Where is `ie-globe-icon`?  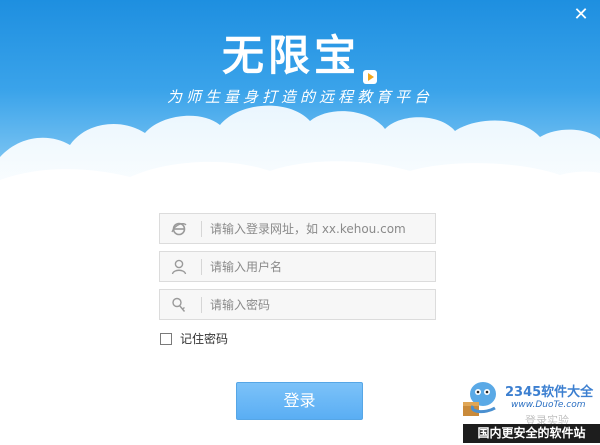
ie-globe-icon is located at coordinates (179, 229).